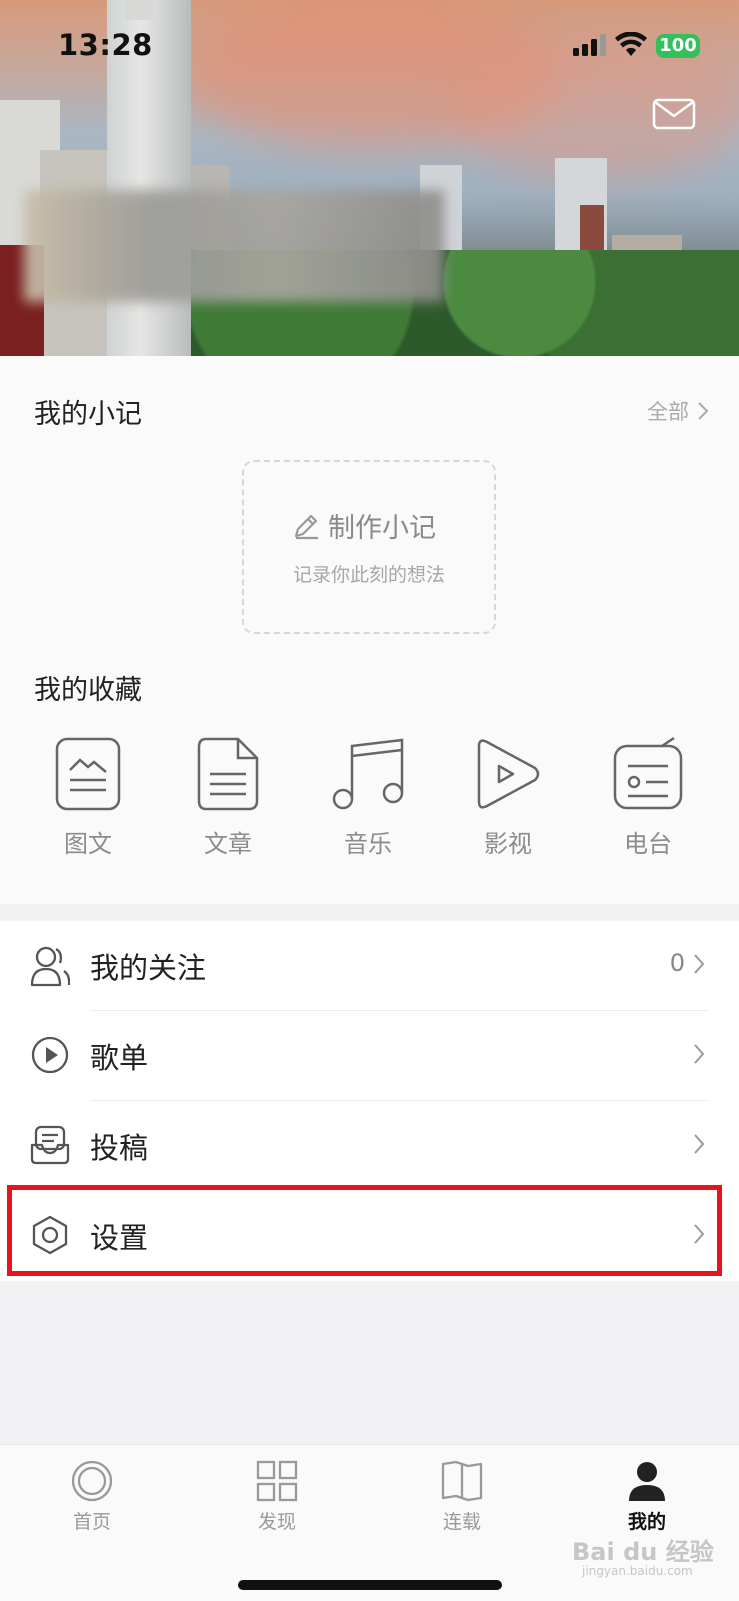 The image size is (739, 1601). I want to click on tab-serial: 连载, so click(462, 1496).